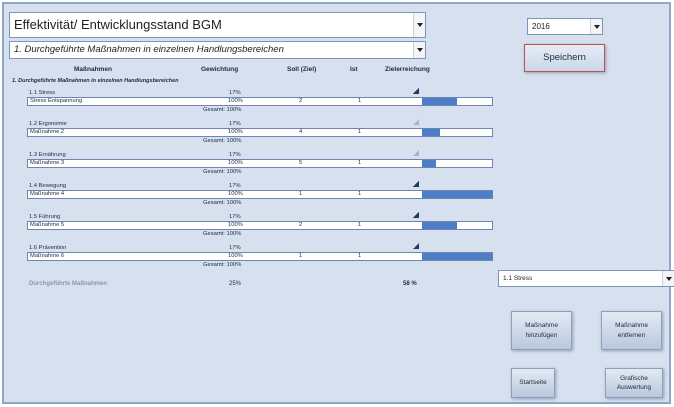 Image resolution: width=674 pixels, height=407 pixels. I want to click on measure-target: 4, so click(301, 132).